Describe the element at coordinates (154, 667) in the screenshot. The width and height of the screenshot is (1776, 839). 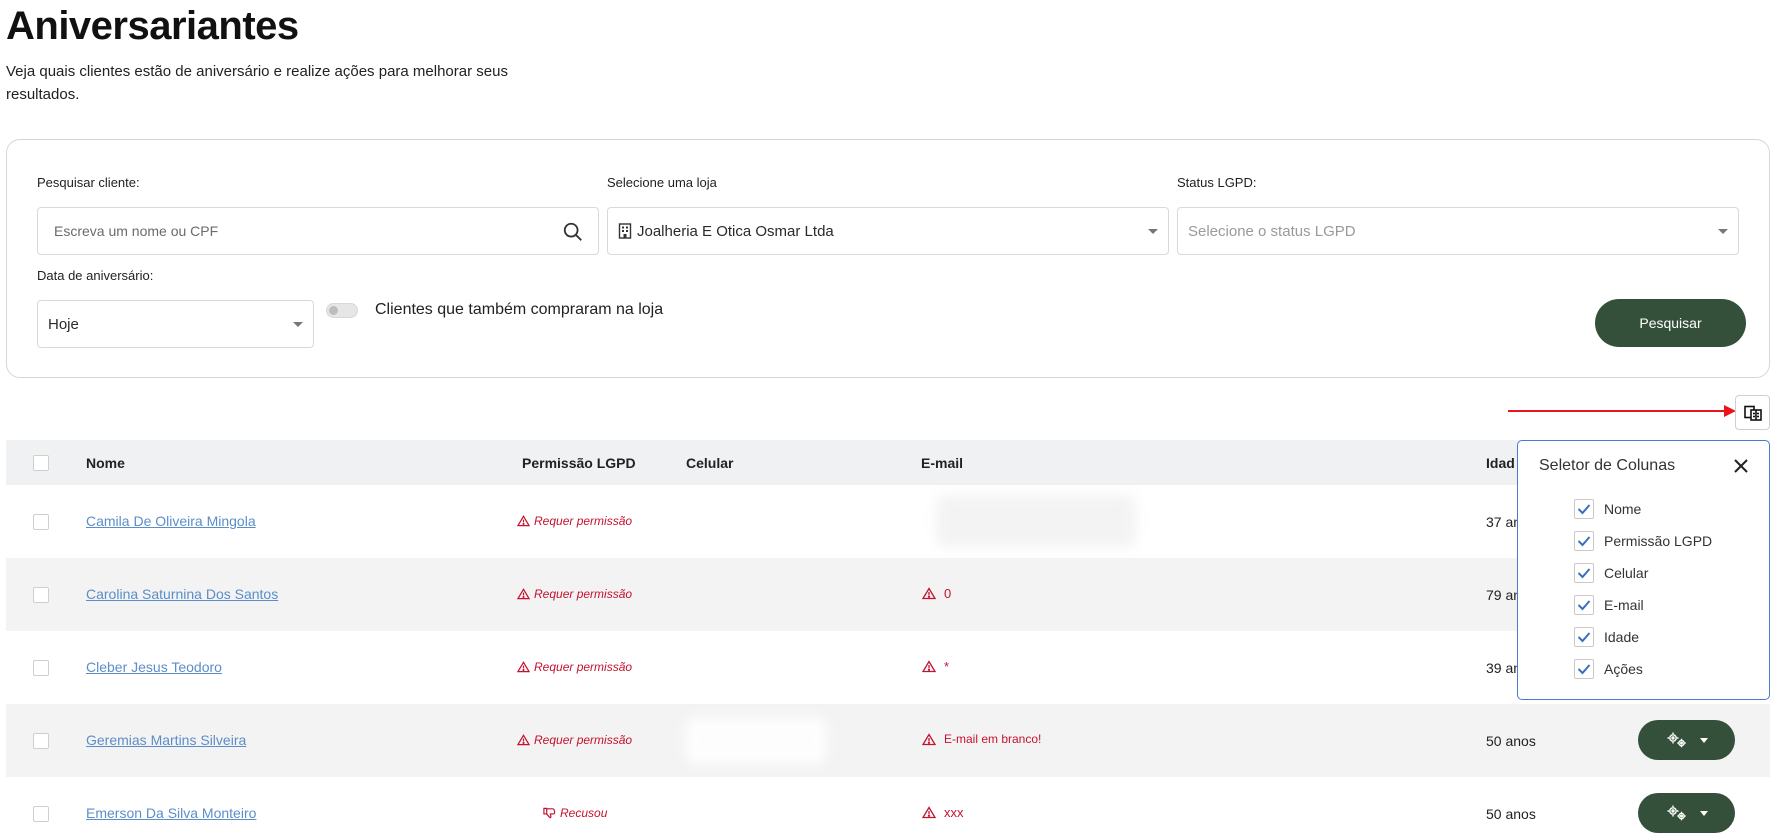
I see `client-name-link: Cleber Jesus Teodoro` at that location.